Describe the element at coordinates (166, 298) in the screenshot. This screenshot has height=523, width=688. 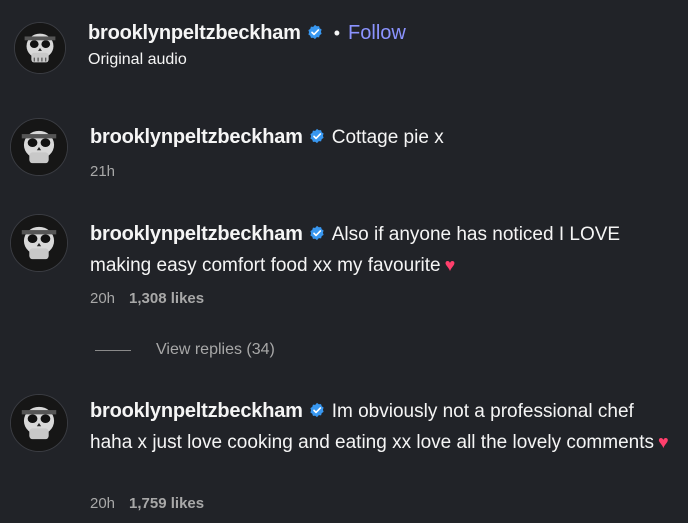
I see `comment-likes: 1,308 likes` at that location.